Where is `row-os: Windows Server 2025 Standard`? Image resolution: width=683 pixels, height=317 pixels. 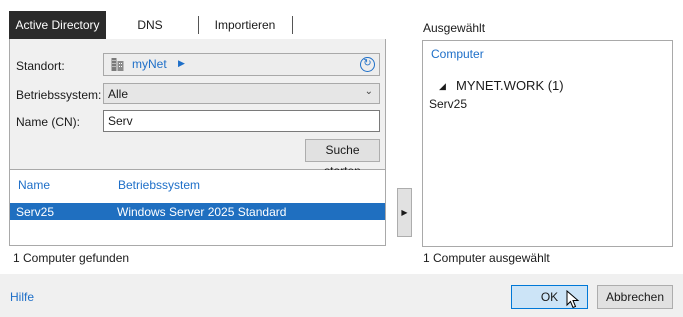
row-os: Windows Server 2025 Standard is located at coordinates (202, 212).